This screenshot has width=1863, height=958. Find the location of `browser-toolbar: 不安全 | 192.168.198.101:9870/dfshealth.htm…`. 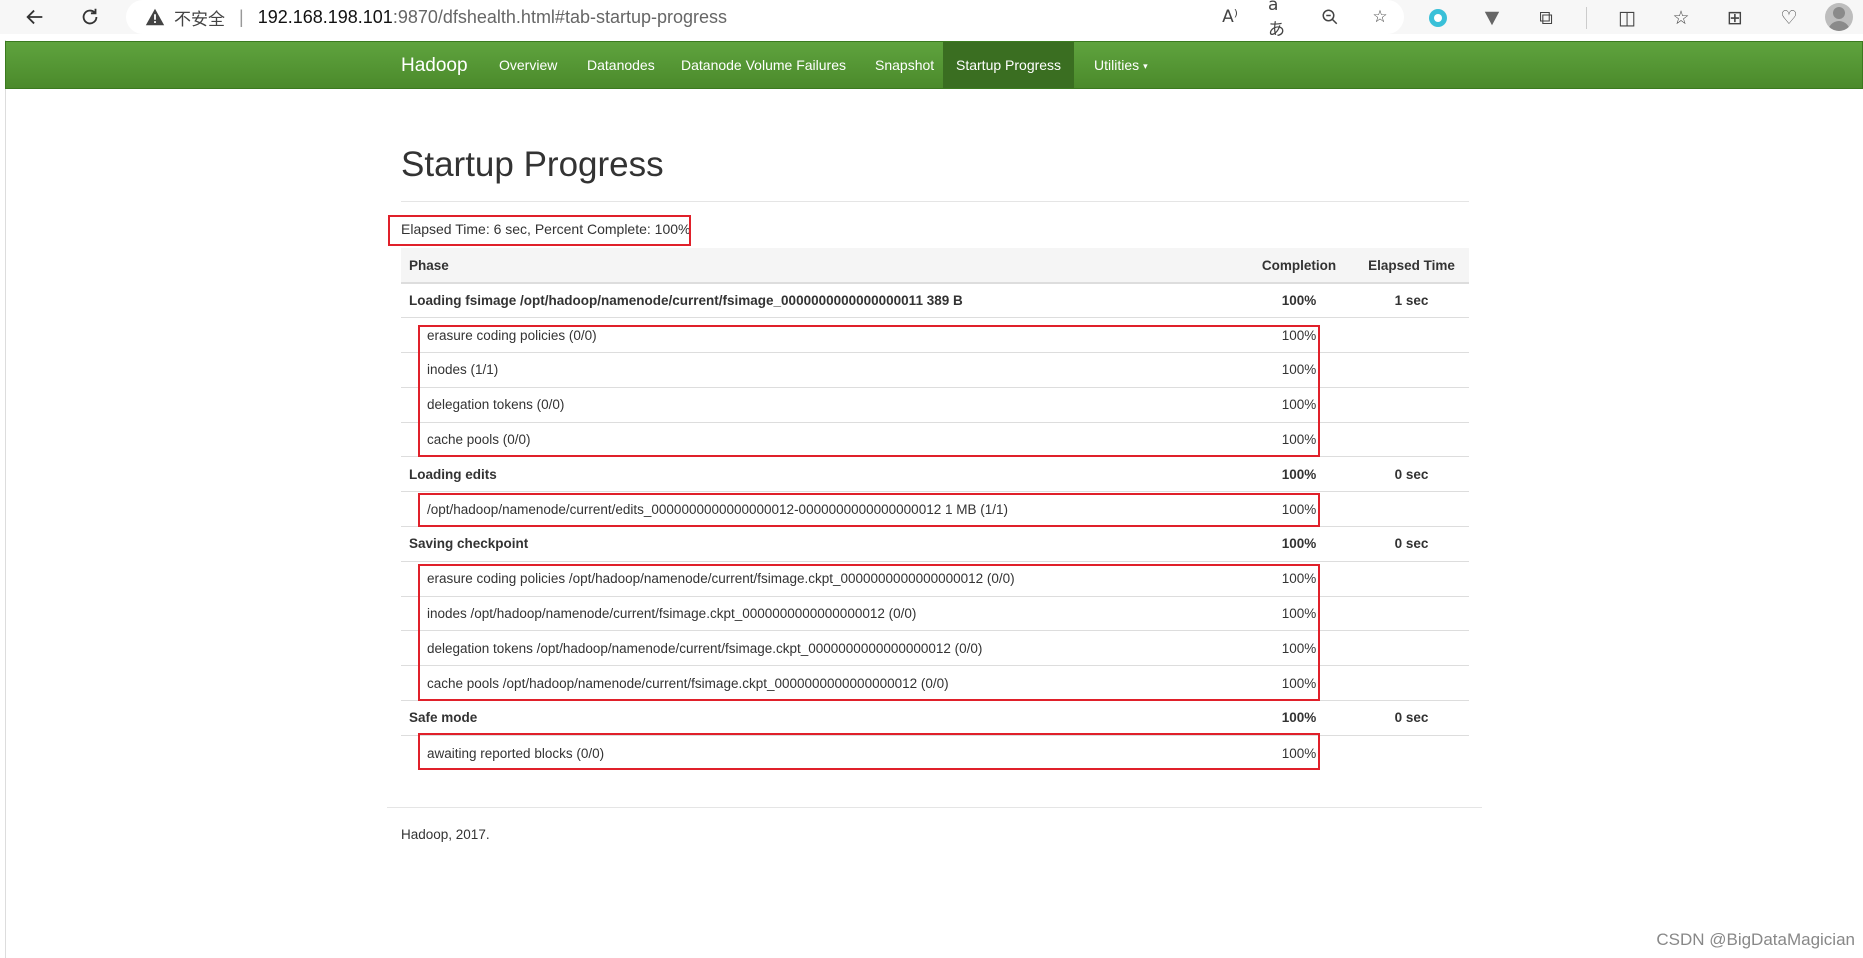

browser-toolbar: 不安全 | 192.168.198.101:9870/dfshealth.htm… is located at coordinates (931, 20).